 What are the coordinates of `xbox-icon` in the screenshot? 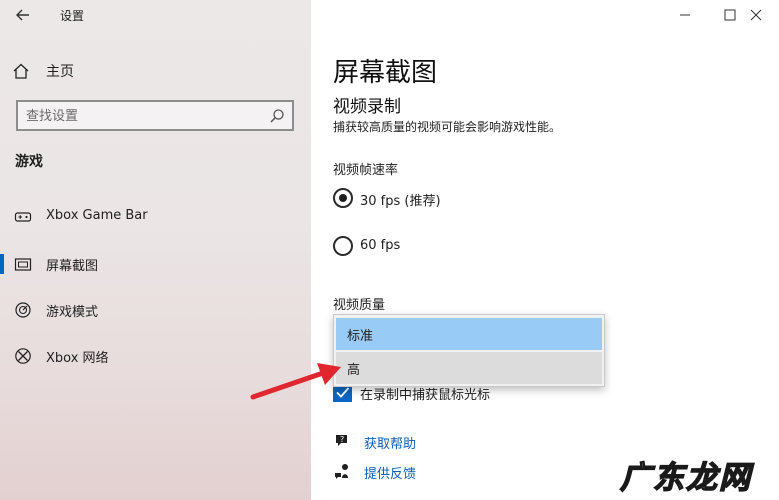 It's located at (23, 356).